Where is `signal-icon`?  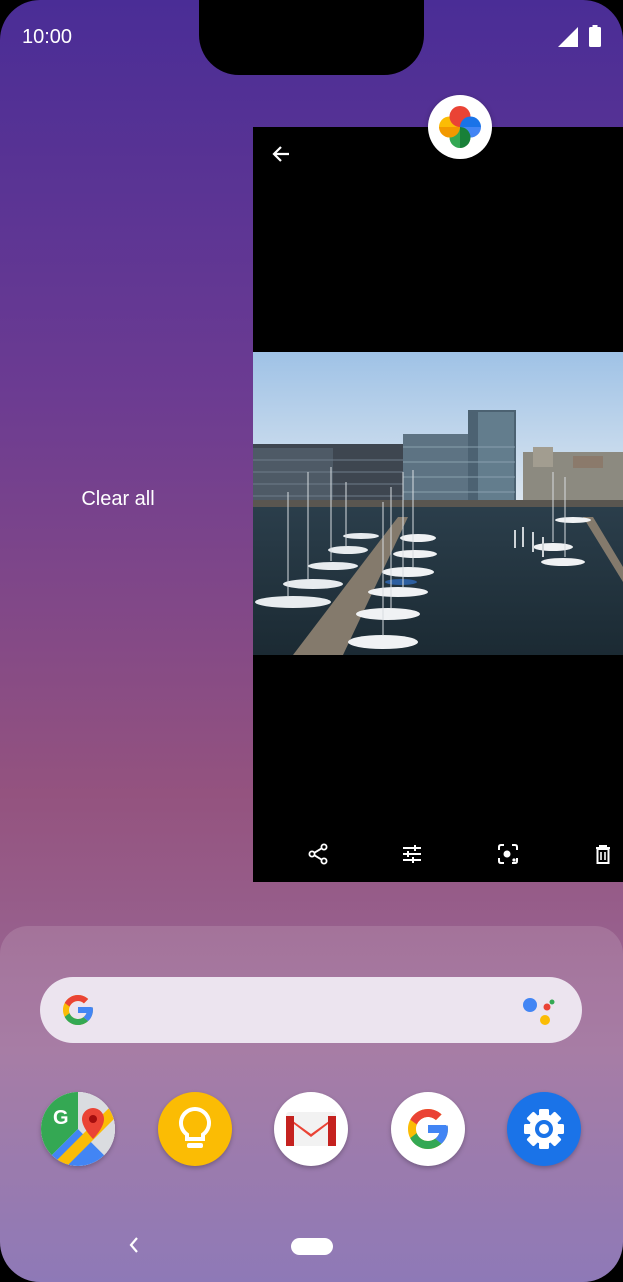
signal-icon is located at coordinates (568, 37).